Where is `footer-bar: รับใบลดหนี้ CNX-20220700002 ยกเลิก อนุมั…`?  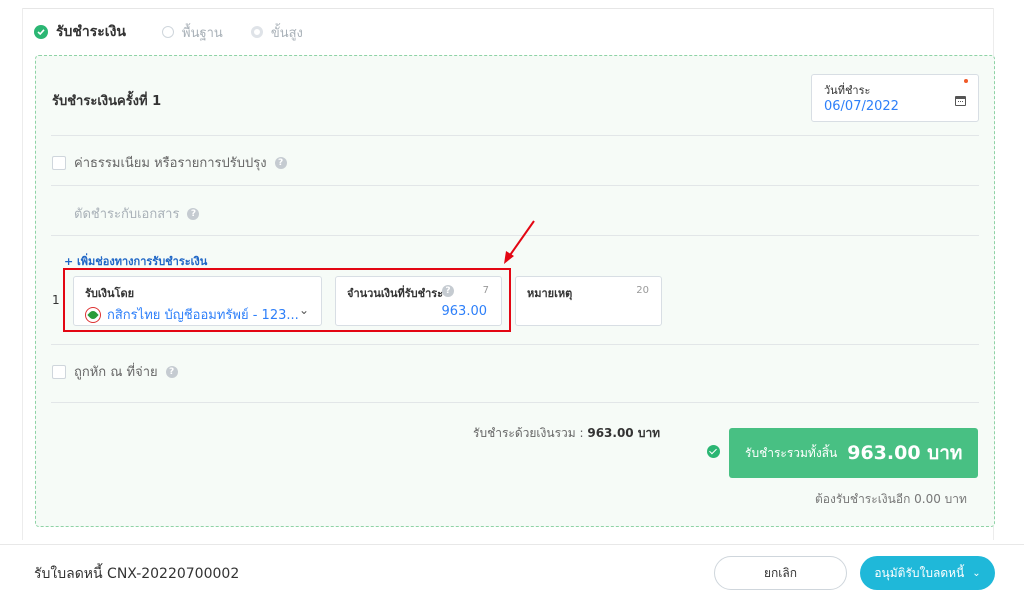
footer-bar: รับใบลดหนี้ CNX-20220700002 ยกเลิก อนุมั… is located at coordinates (512, 568).